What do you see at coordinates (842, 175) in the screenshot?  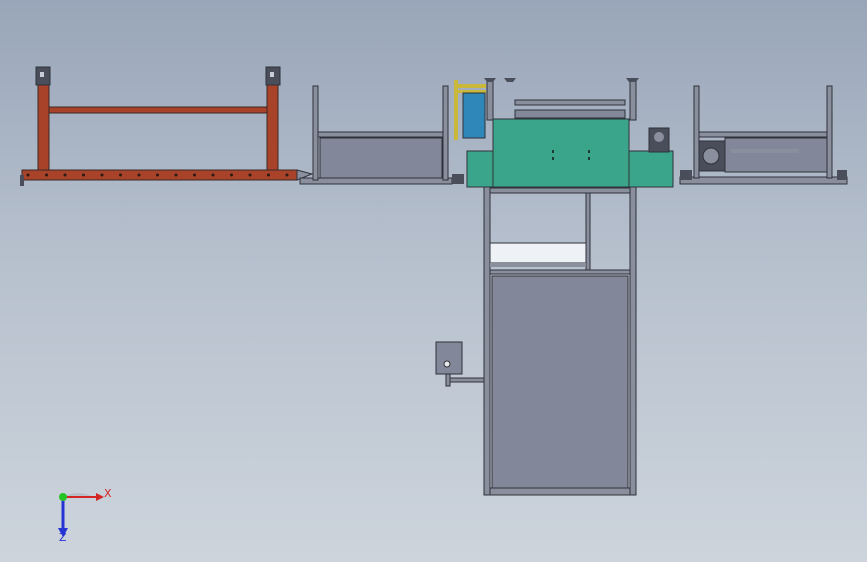 I see `outfeed-end-cap` at bounding box center [842, 175].